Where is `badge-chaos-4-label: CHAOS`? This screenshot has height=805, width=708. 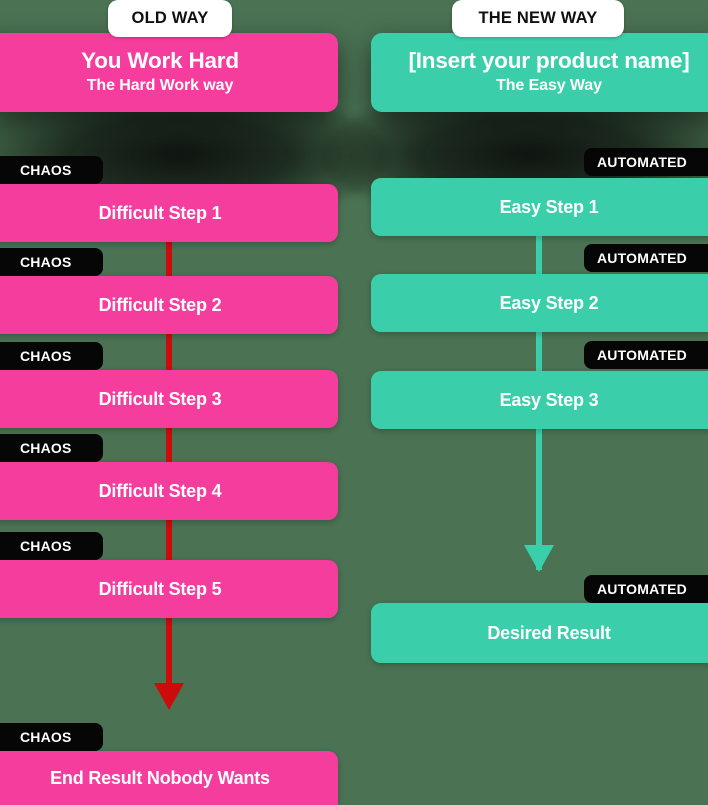 badge-chaos-4-label: CHAOS is located at coordinates (46, 448).